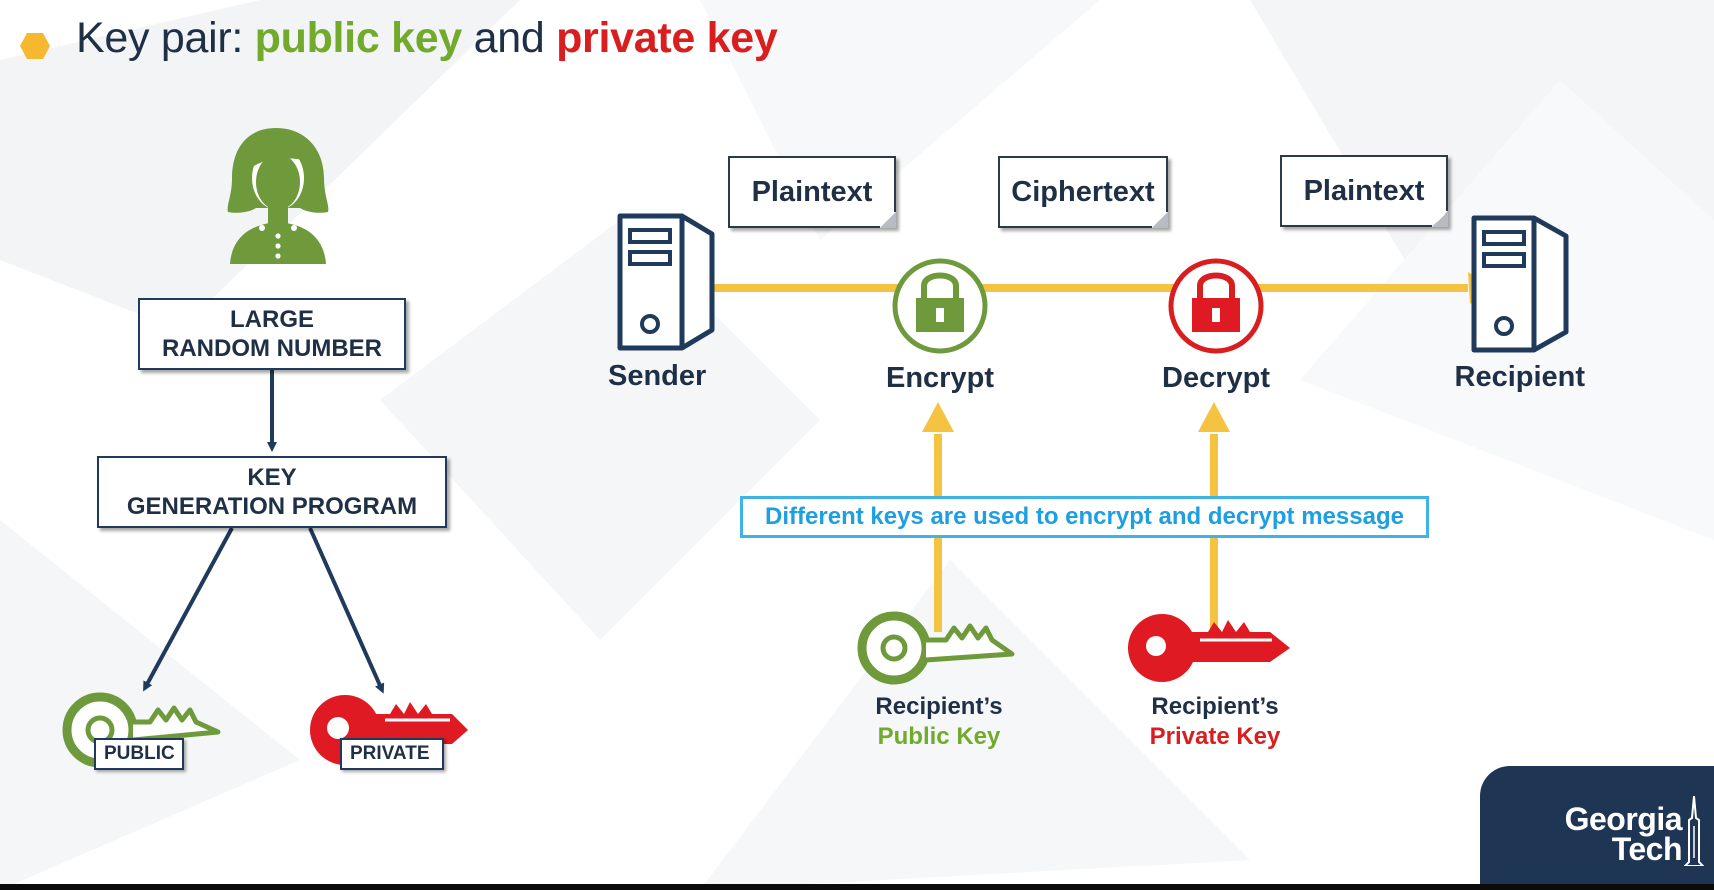  I want to click on plaintext-note-sender-label: Plaintext, so click(812, 191).